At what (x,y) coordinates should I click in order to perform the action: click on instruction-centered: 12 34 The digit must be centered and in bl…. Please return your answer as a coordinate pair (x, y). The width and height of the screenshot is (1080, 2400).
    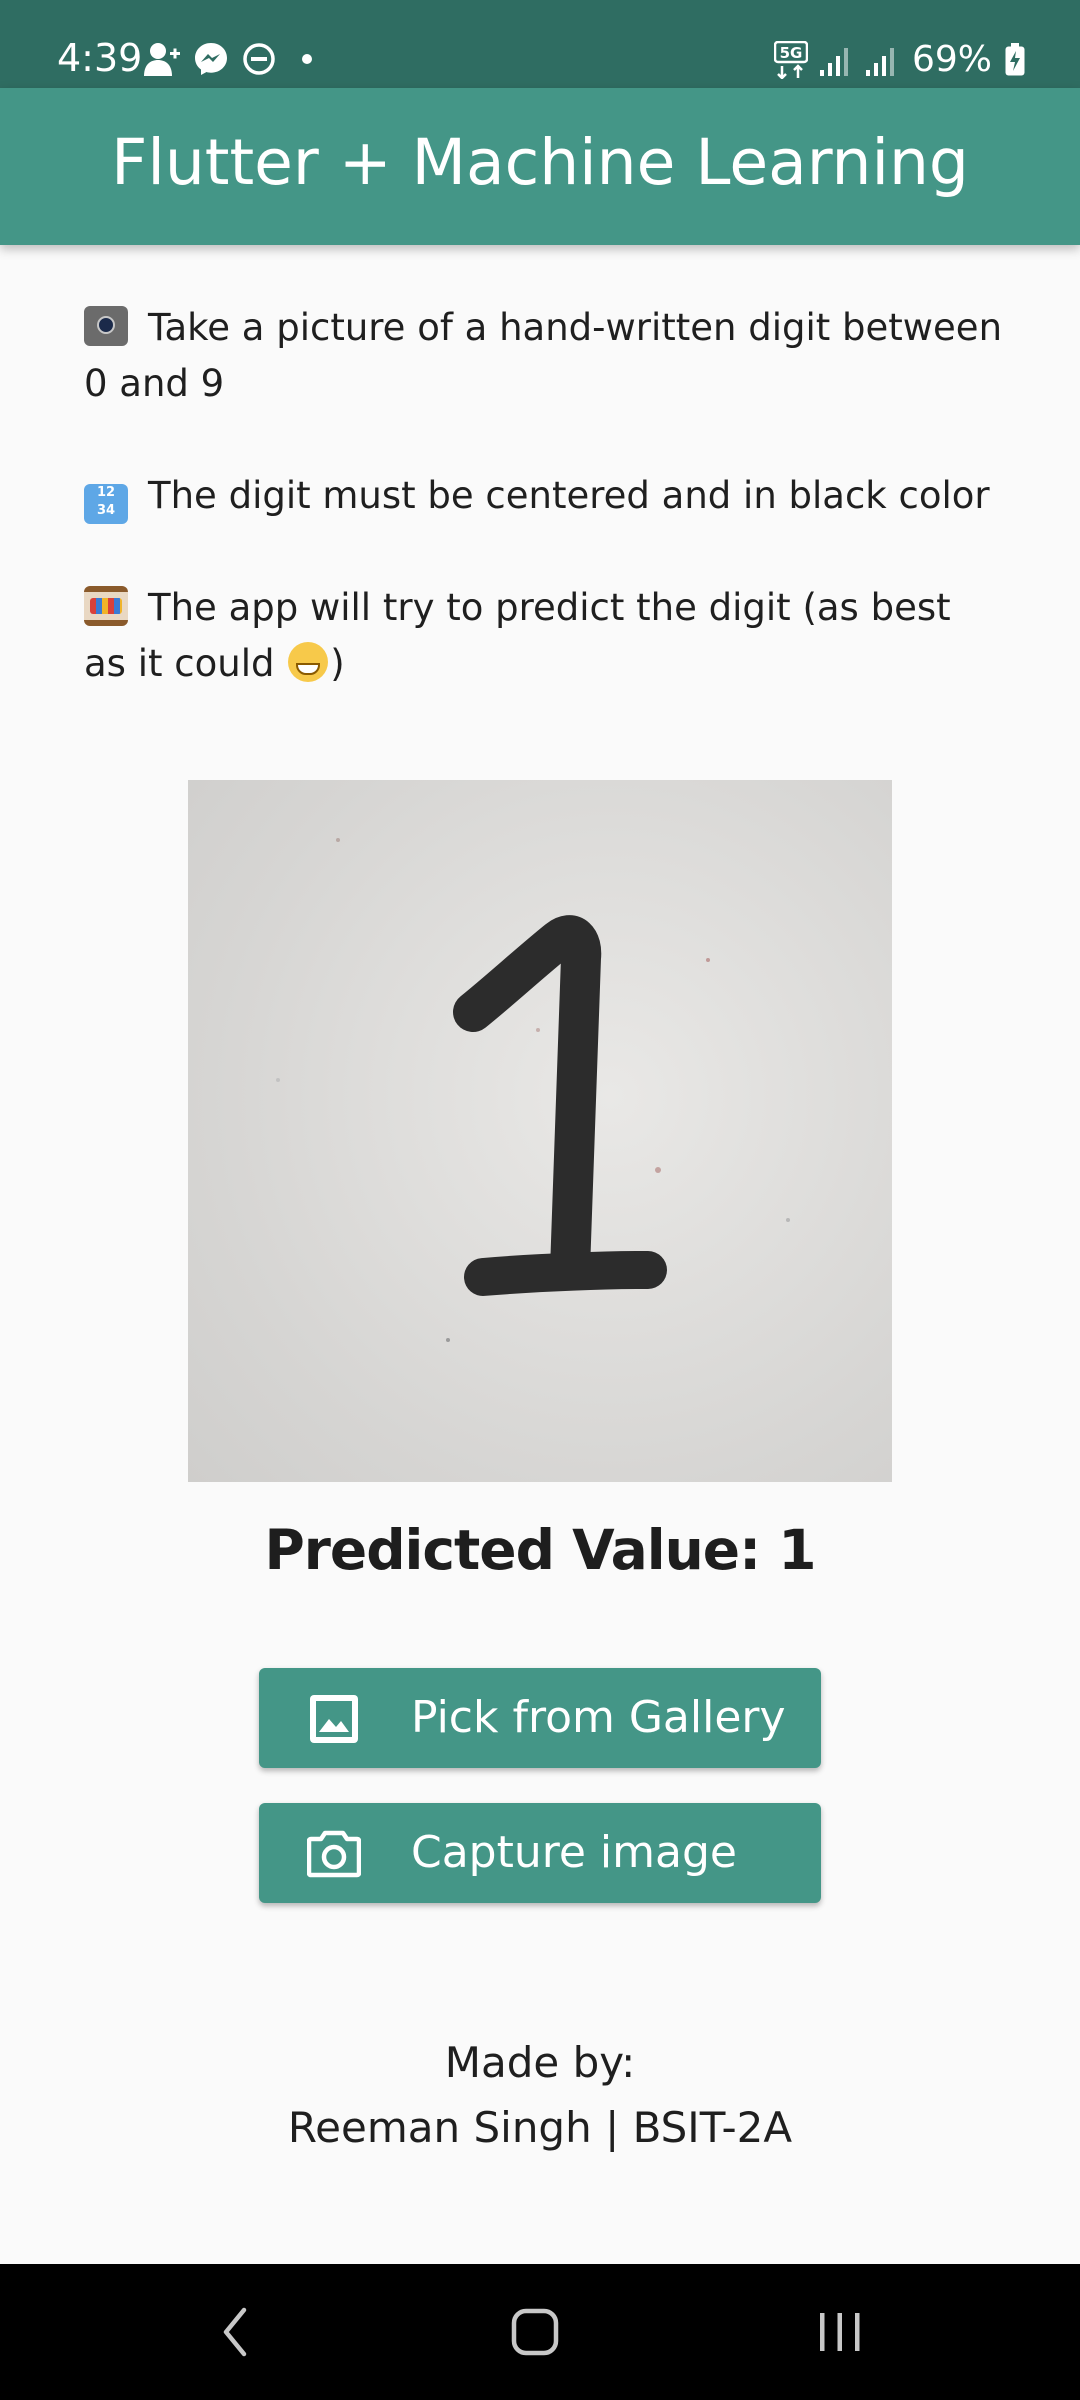
    Looking at the image, I should click on (544, 496).